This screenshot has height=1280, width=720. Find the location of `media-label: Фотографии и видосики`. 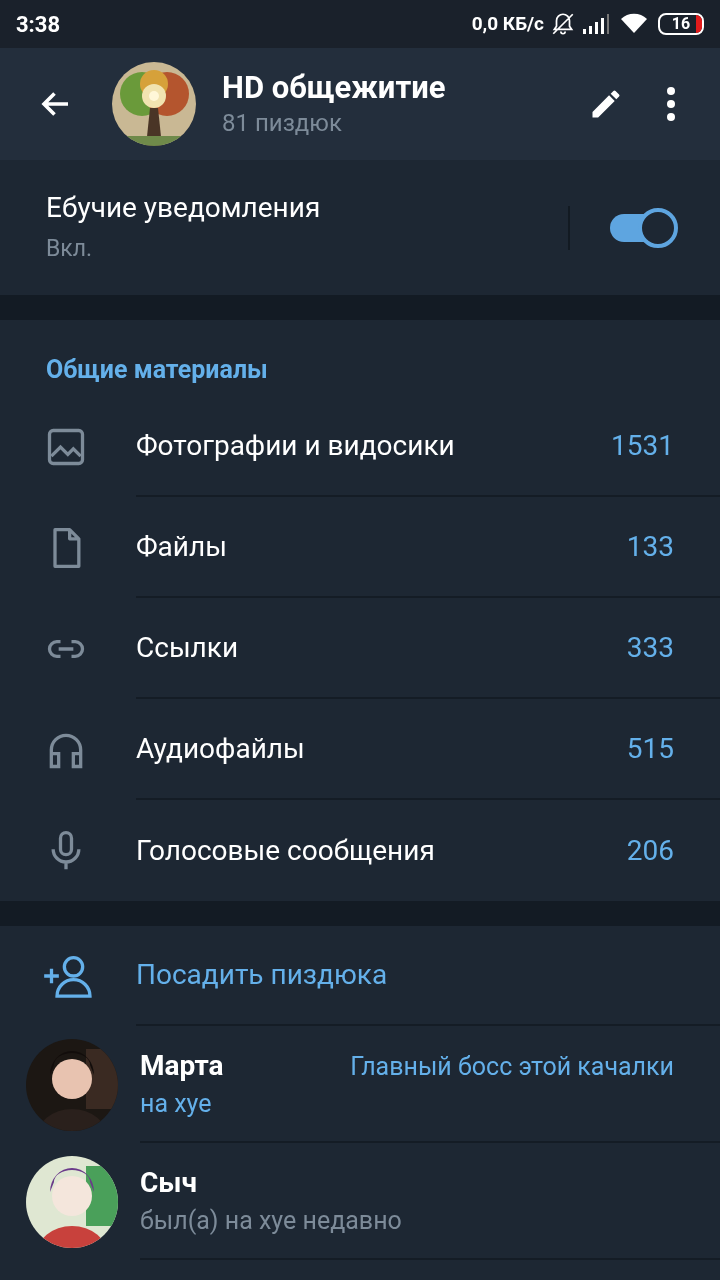

media-label: Фотографии и видосики is located at coordinates (296, 445).